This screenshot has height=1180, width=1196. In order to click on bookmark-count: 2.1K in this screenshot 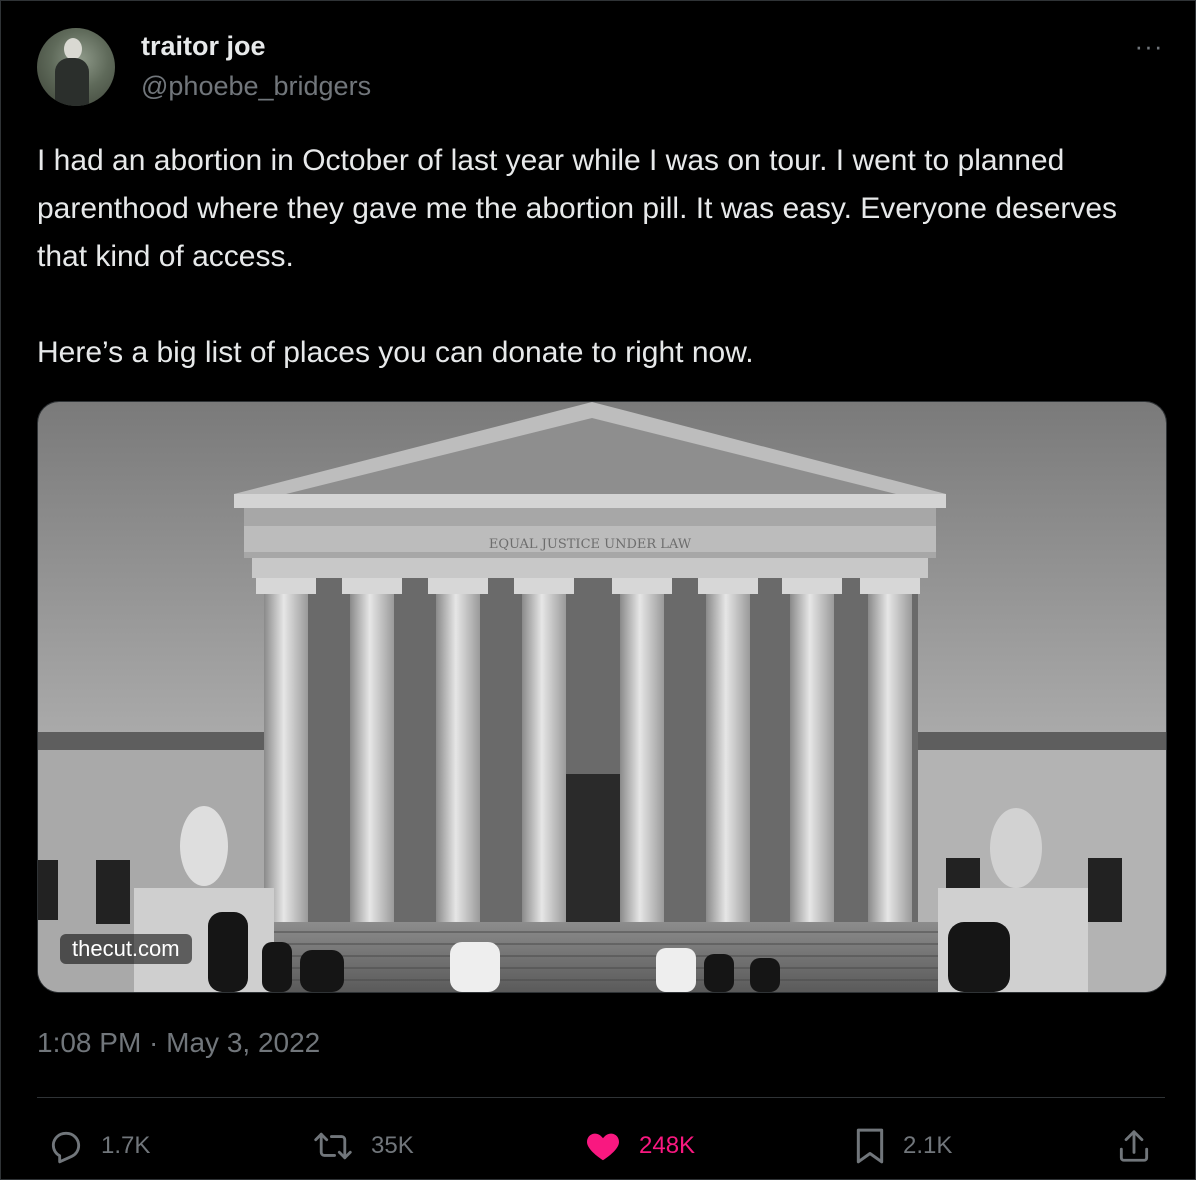, I will do `click(928, 1145)`.